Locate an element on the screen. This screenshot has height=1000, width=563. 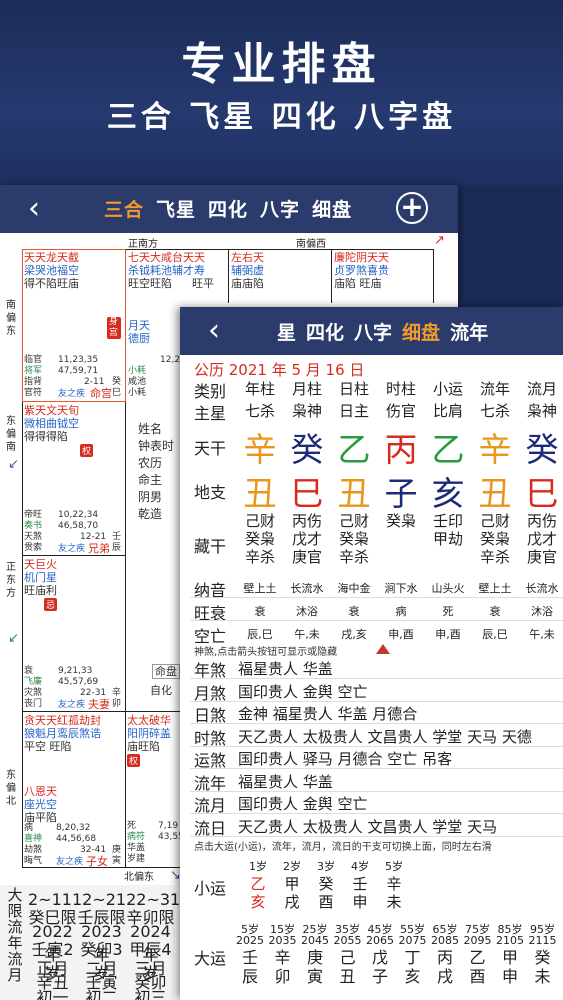
stars-minor: 杀钺耗池辅才寿 is located at coordinates (166, 270).